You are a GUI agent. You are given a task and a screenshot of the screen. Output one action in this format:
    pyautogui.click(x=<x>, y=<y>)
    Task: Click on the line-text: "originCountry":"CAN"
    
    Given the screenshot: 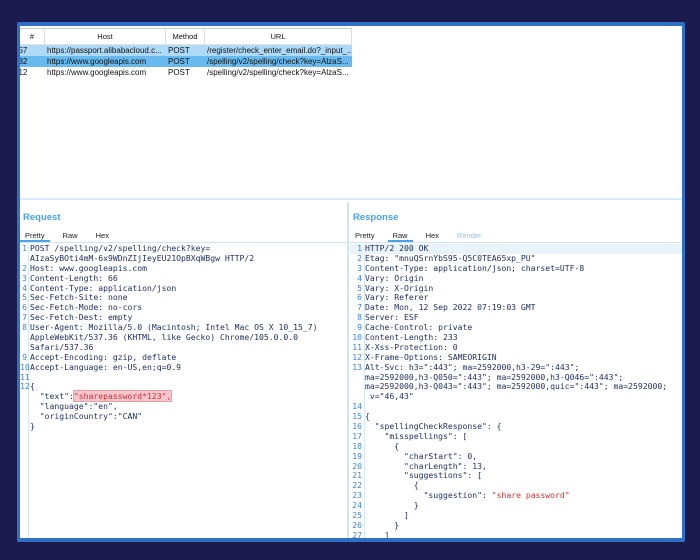 What is the action you would take?
    pyautogui.click(x=85, y=416)
    